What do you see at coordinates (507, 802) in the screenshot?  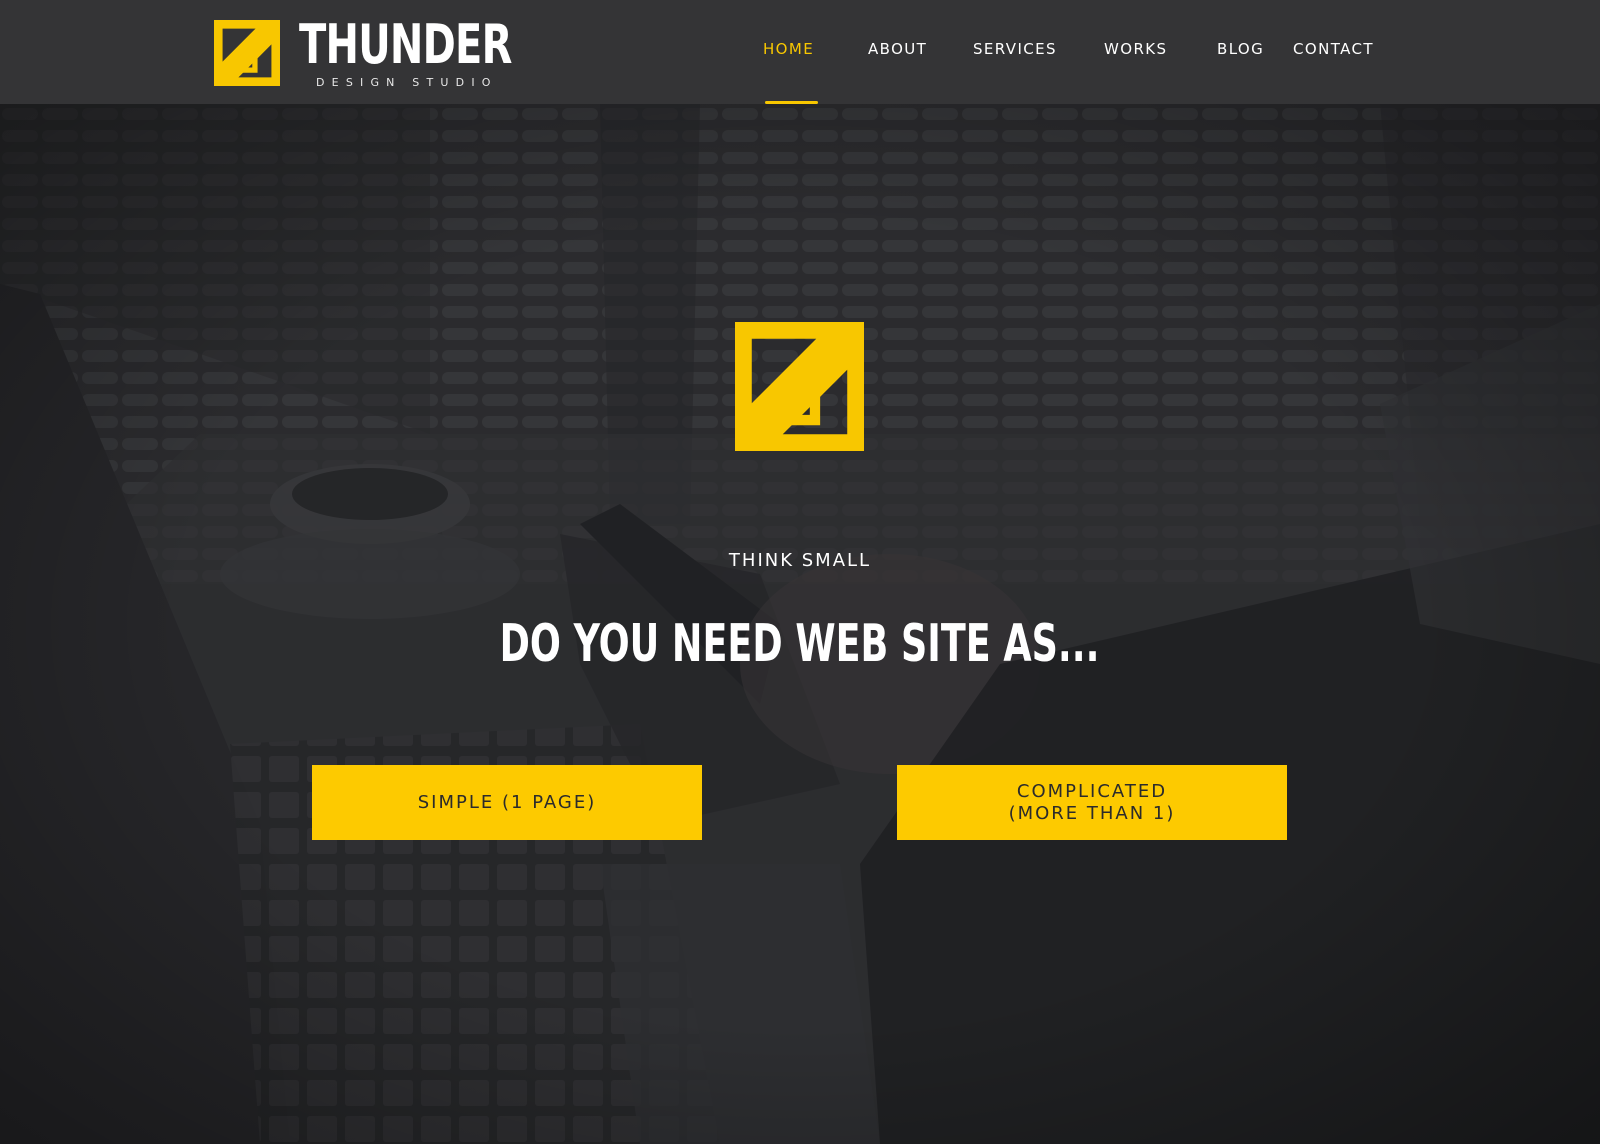 I see `simple-site-button: SIMPLE (1 PAGE)` at bounding box center [507, 802].